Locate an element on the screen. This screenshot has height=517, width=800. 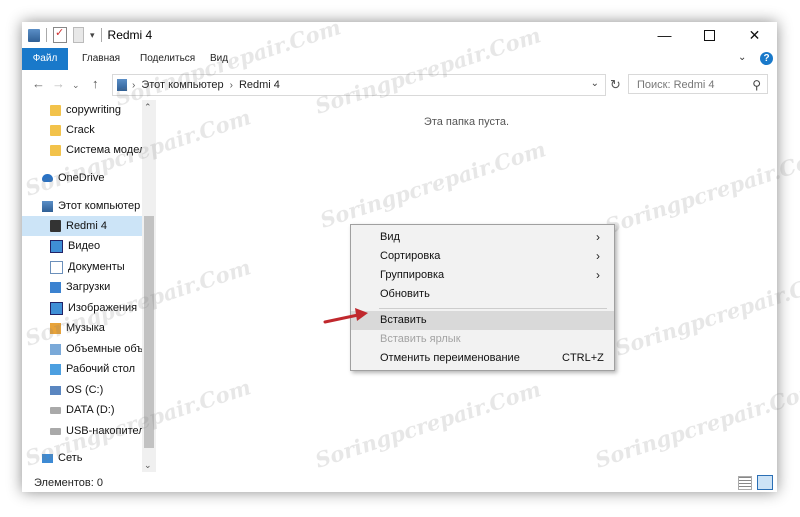
status-bar: Элементов: 0 is located at coordinates (399, 482).